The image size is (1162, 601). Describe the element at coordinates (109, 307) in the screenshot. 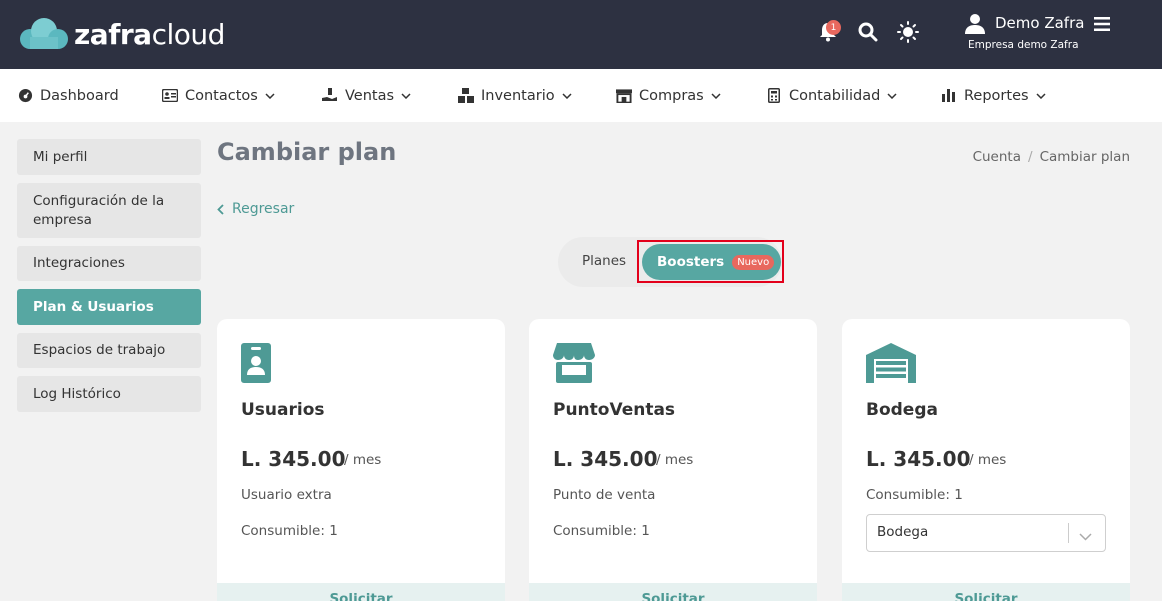

I see `sidebar-item-plan-usuarios: Plan & Usuarios` at that location.